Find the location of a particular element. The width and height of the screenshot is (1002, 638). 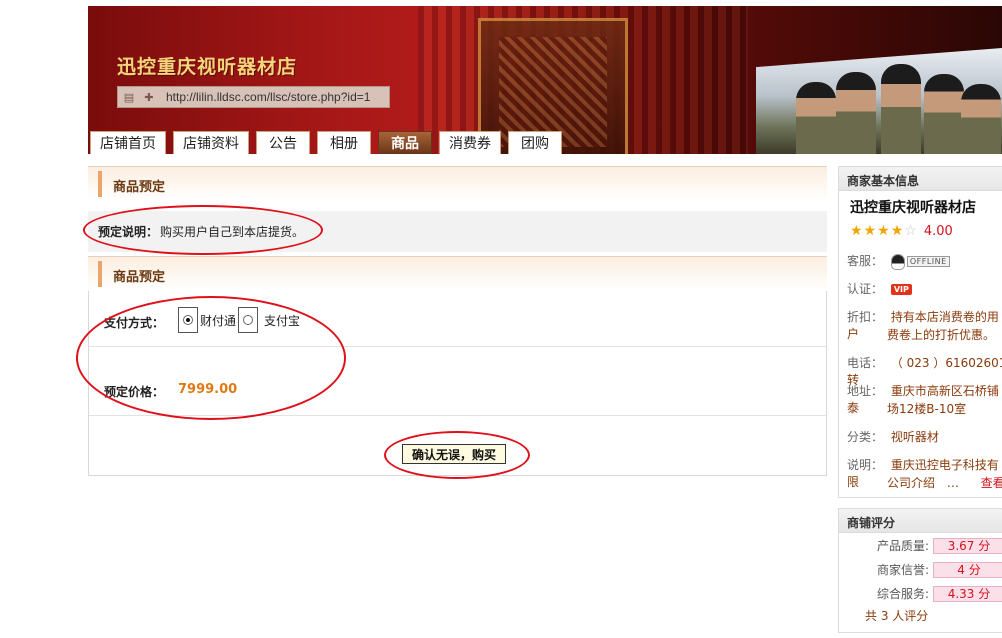

shop-rating-title: 商铺评分 is located at coordinates (920, 521).